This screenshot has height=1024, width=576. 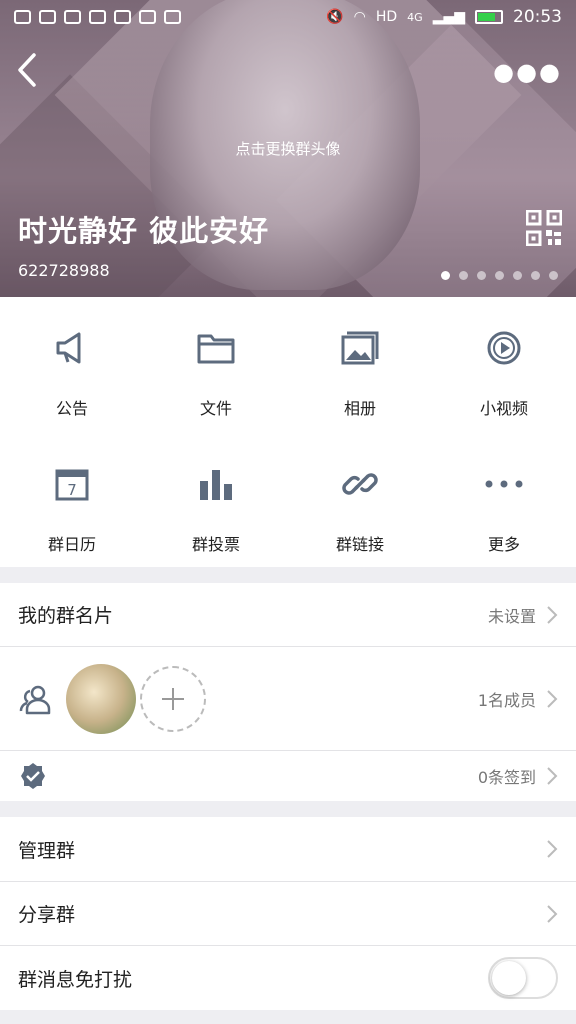 I want to click on row-title: 分享群, so click(x=47, y=915).